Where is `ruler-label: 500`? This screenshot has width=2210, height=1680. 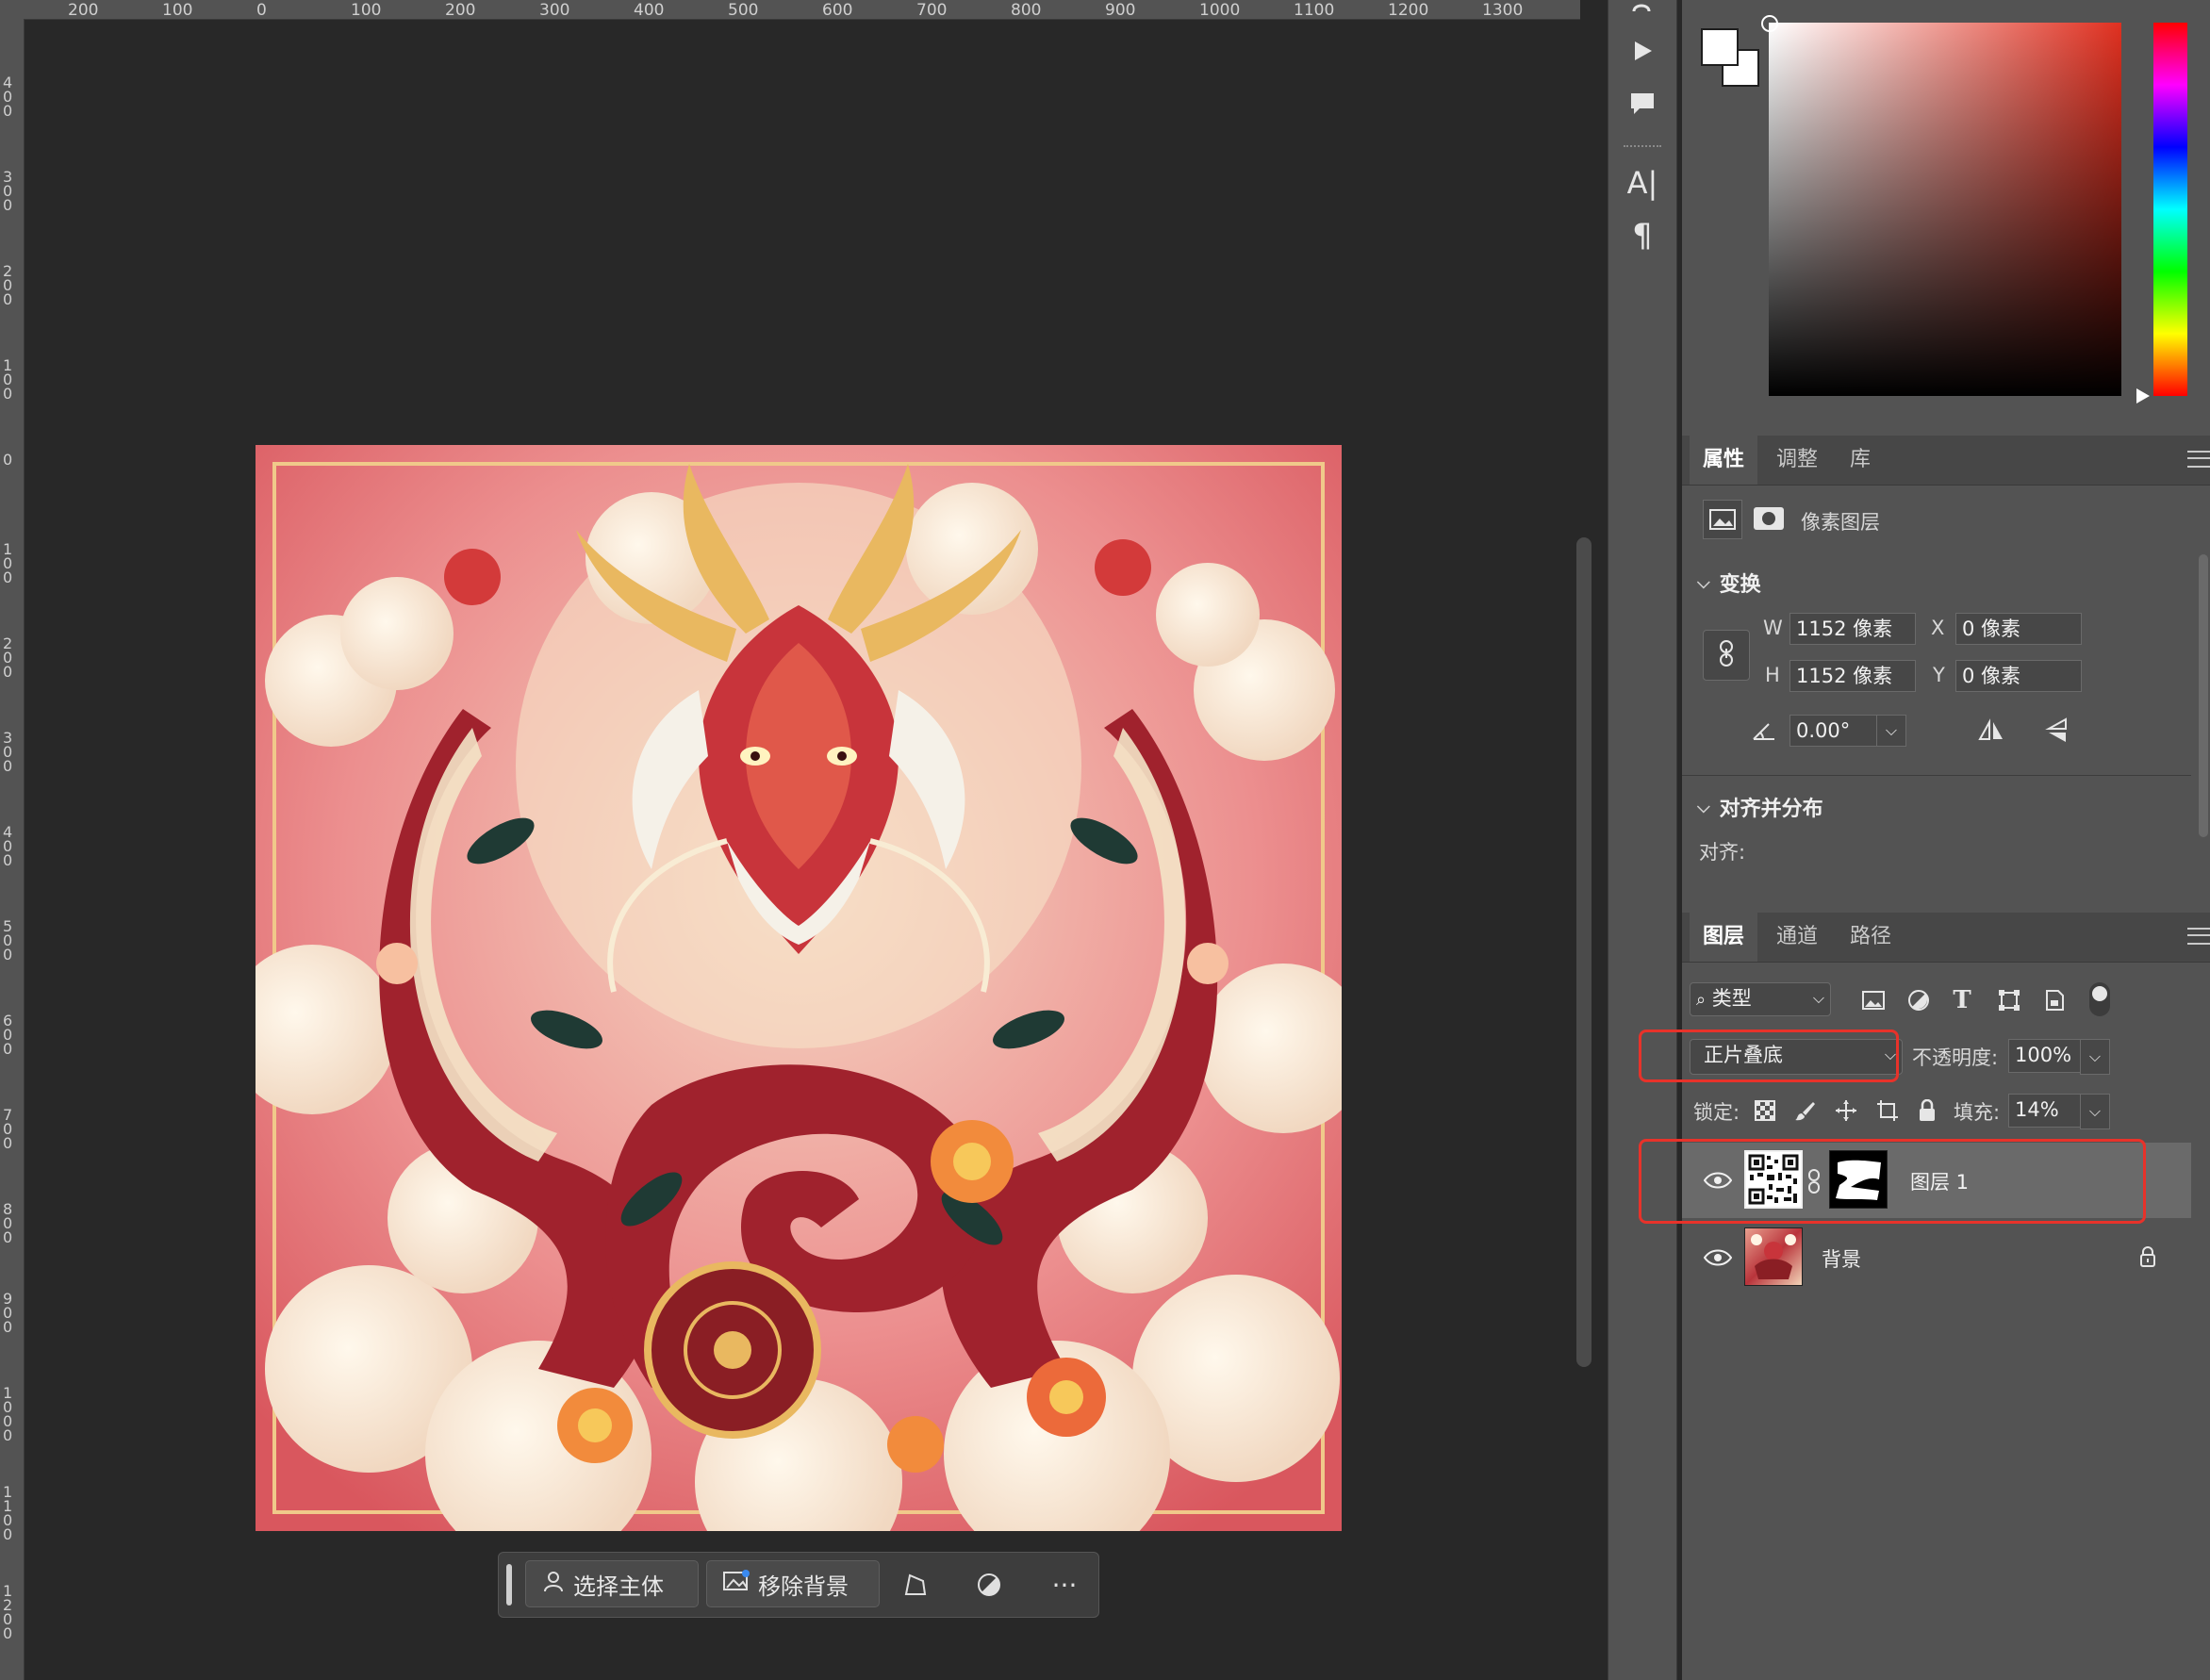
ruler-label: 500 is located at coordinates (743, 10).